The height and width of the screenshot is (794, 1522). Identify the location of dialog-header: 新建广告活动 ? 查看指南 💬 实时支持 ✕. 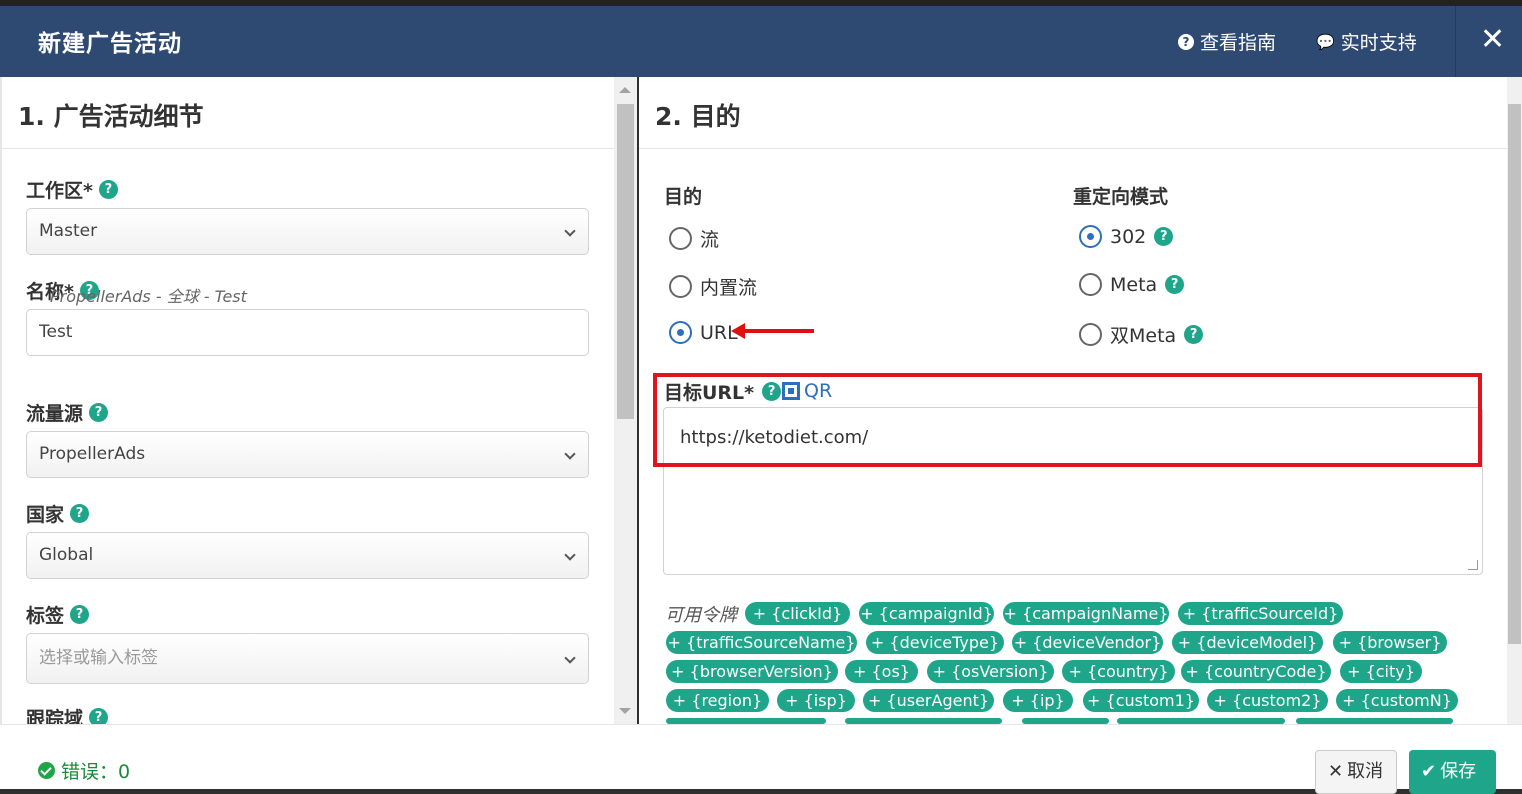
(761, 41).